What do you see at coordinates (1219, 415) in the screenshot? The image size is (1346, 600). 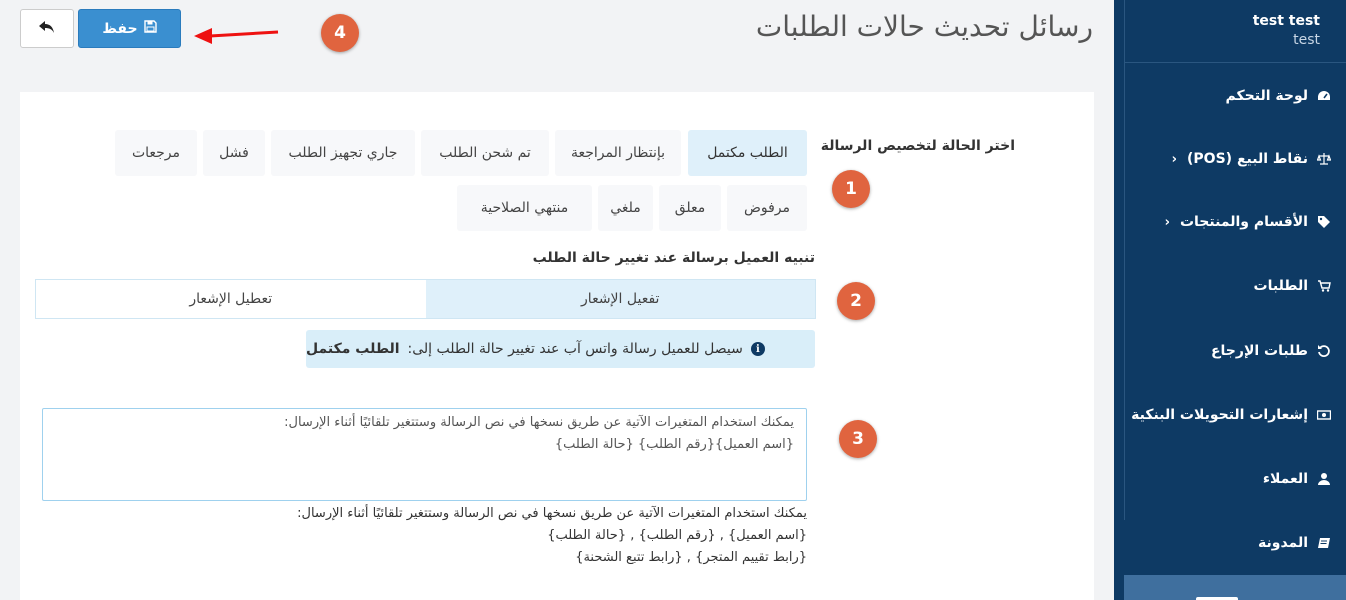 I see `sidebar-item-label: إشعارات التحويلات البنكية` at bounding box center [1219, 415].